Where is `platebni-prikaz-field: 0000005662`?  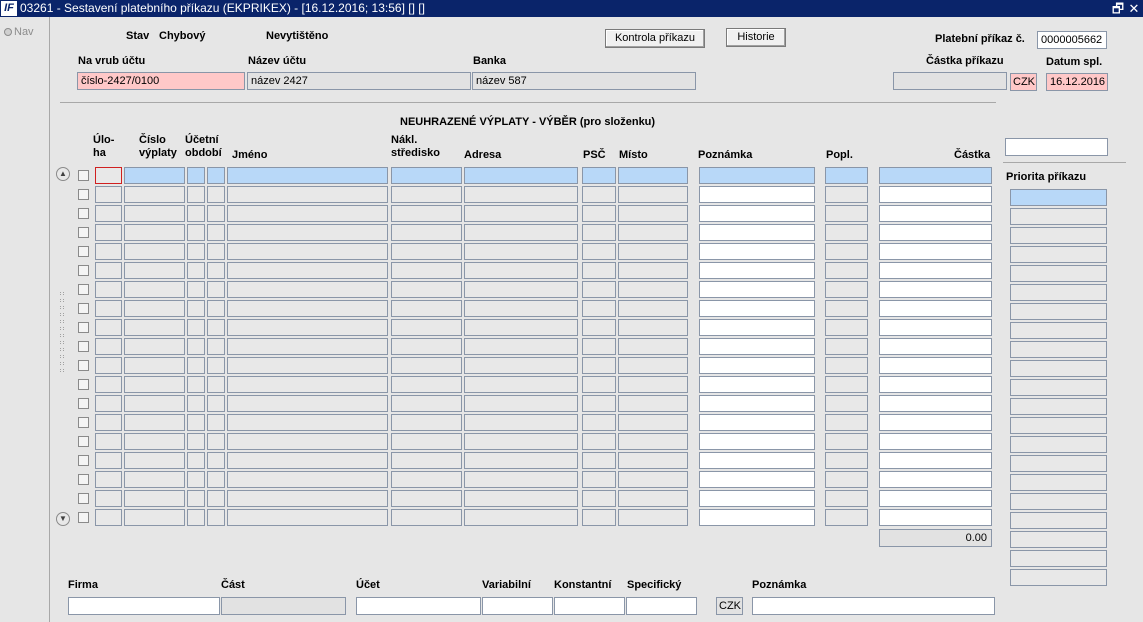
platebni-prikaz-field: 0000005662 is located at coordinates (1072, 40).